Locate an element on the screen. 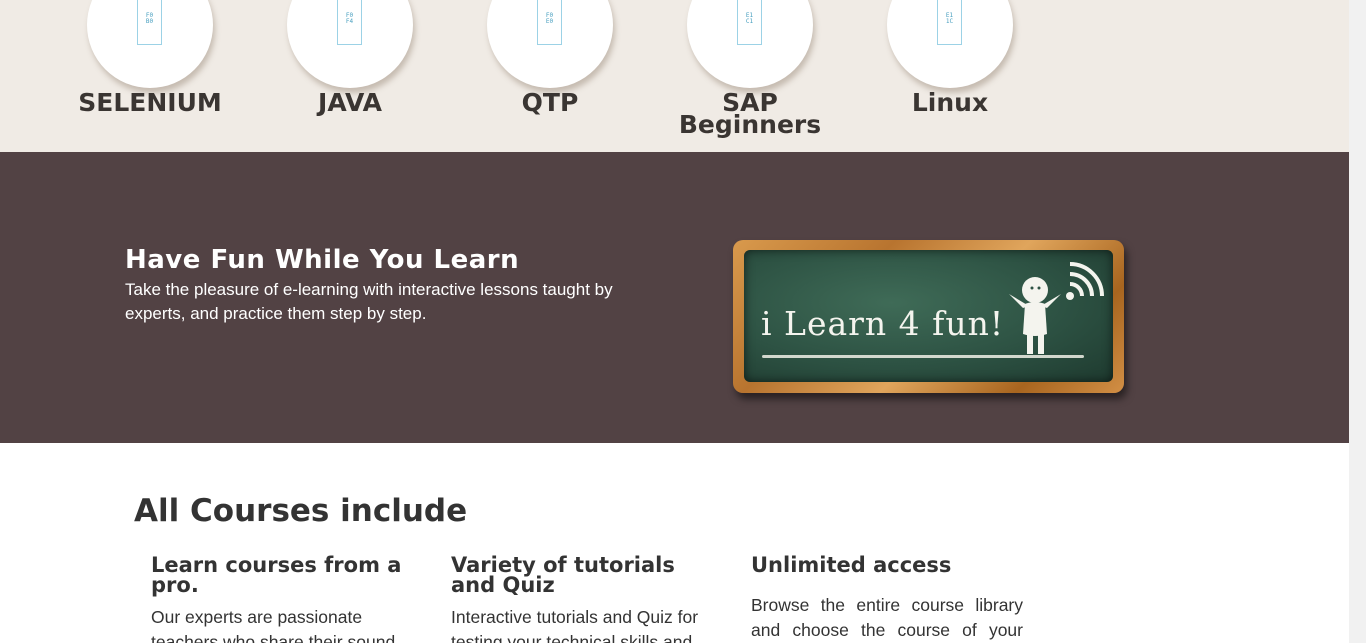 This screenshot has height=643, width=1366. course-label: JAVA is located at coordinates (350, 102).